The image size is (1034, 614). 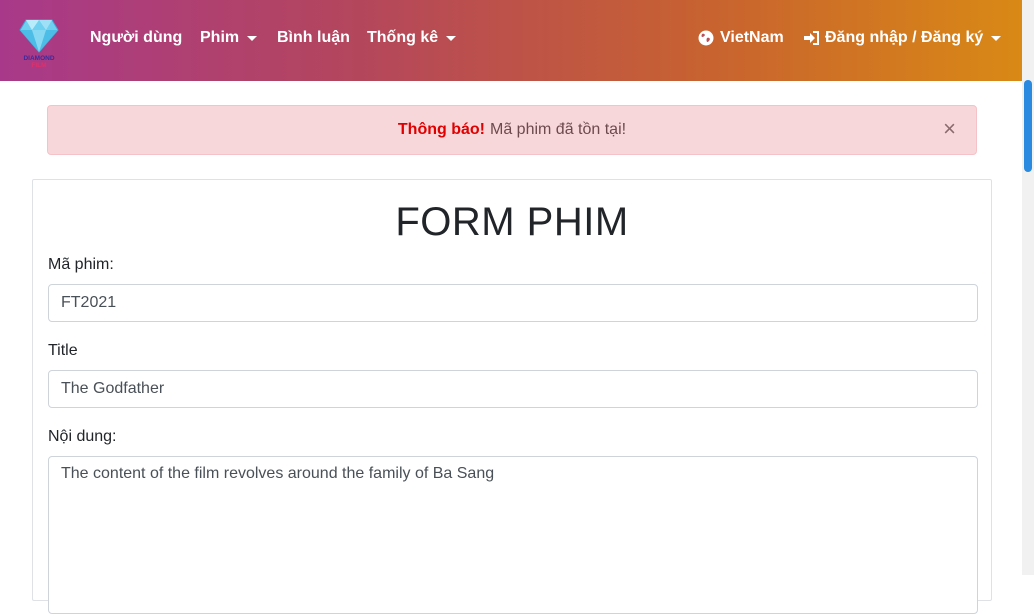 I want to click on language-label: VietNam, so click(x=752, y=37).